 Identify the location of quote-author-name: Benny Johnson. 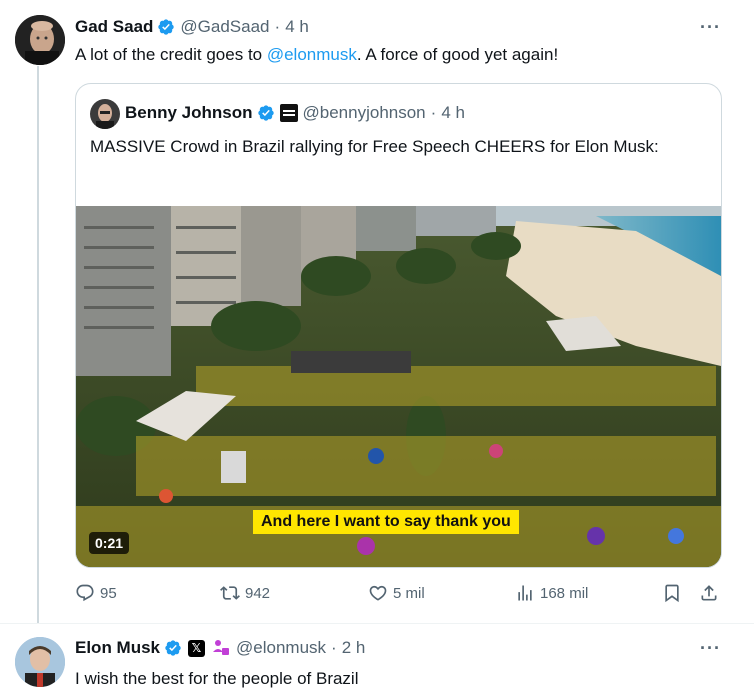
(189, 113).